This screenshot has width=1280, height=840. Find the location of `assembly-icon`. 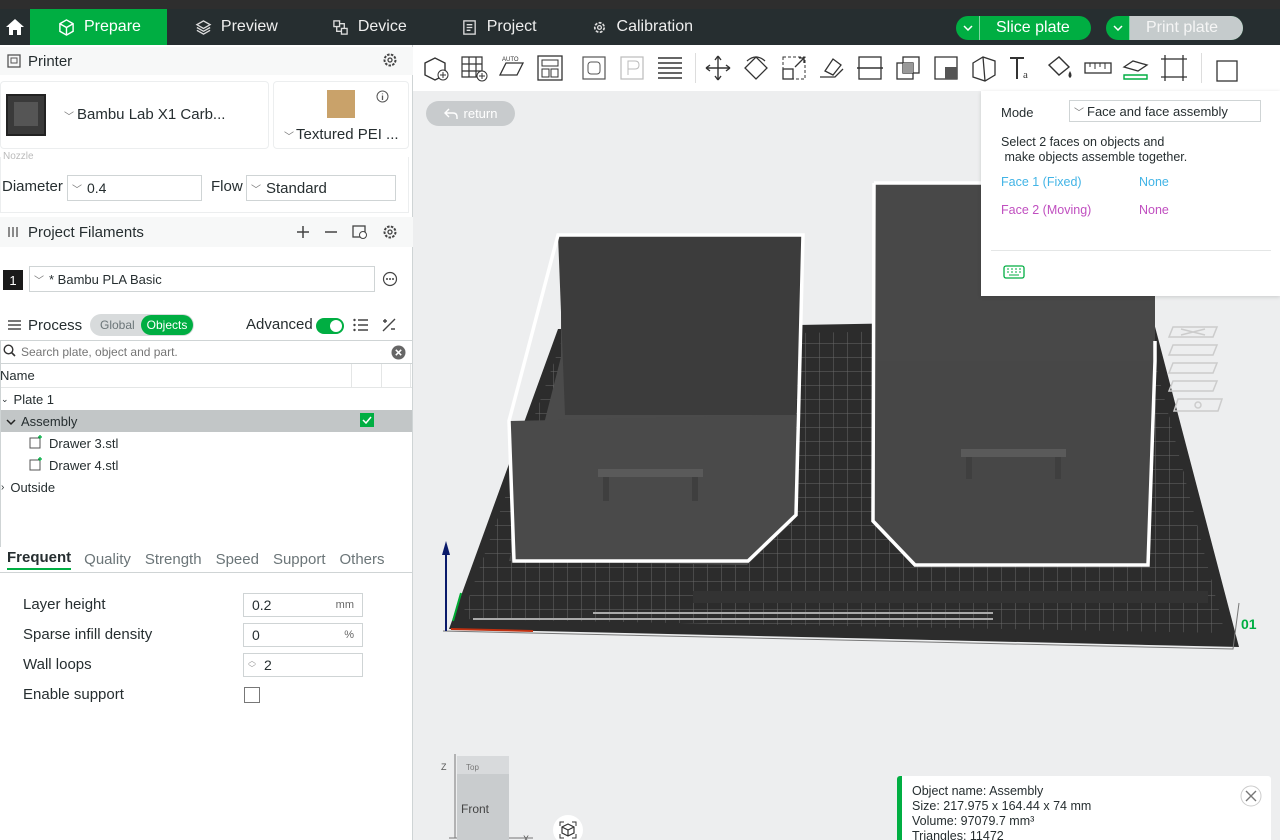

assembly-icon is located at coordinates (1136, 68).